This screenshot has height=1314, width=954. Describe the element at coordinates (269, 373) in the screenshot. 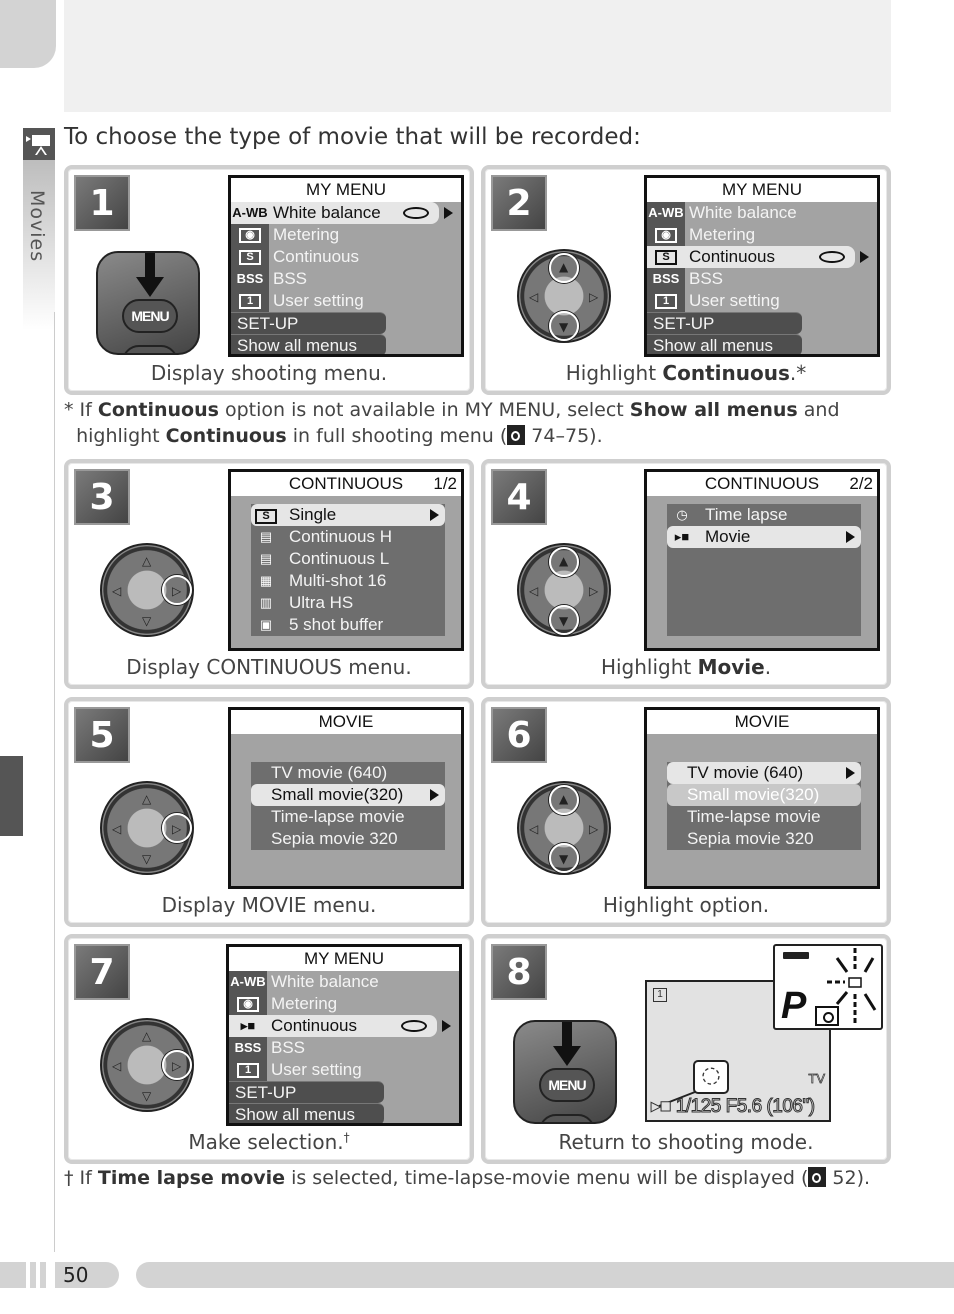

I see `step-caption: Display shooting menu.` at that location.